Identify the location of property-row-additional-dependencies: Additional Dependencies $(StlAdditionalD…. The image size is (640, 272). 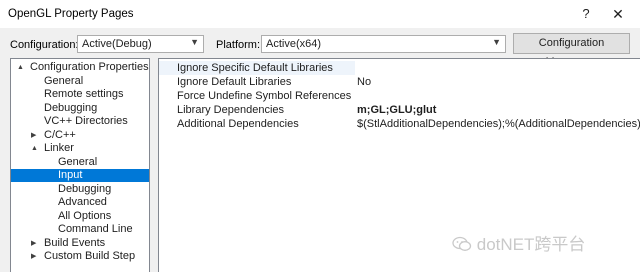
(399, 124).